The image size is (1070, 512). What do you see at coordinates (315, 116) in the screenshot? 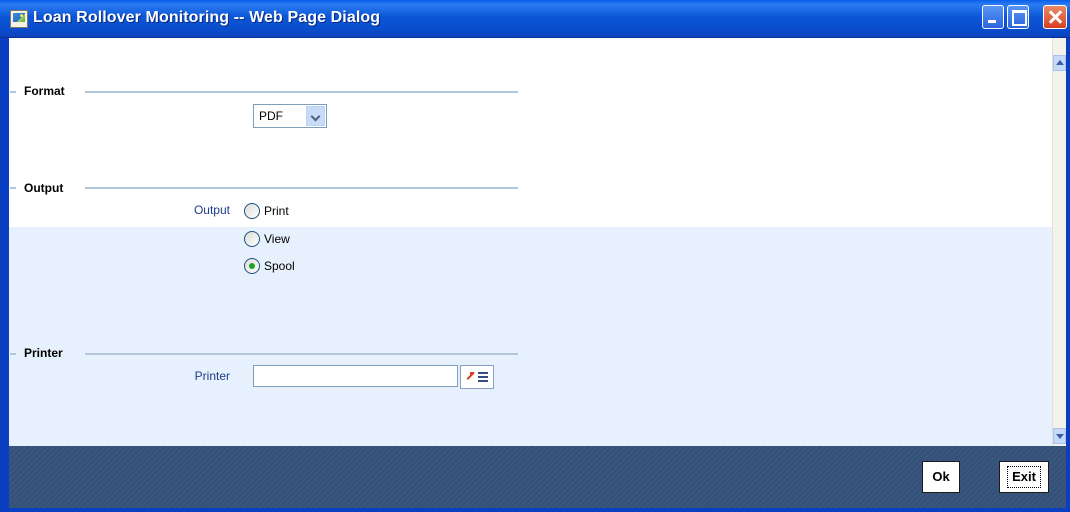
I see `chevron-down-icon` at bounding box center [315, 116].